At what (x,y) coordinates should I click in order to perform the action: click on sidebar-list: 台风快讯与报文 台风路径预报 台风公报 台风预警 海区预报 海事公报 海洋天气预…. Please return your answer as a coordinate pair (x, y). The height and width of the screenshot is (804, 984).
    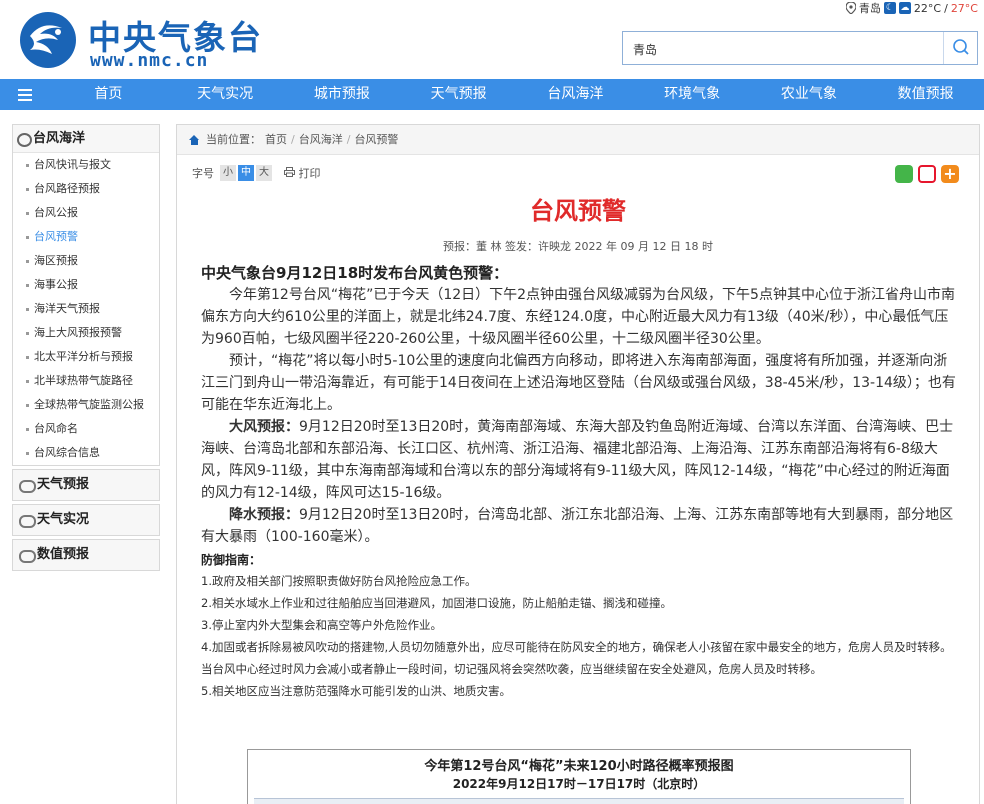
    Looking at the image, I should click on (86, 309).